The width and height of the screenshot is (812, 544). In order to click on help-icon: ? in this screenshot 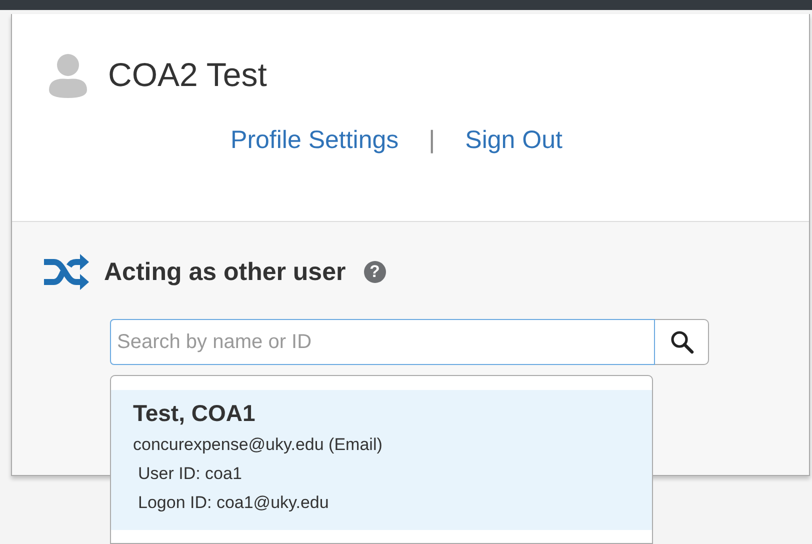, I will do `click(375, 272)`.